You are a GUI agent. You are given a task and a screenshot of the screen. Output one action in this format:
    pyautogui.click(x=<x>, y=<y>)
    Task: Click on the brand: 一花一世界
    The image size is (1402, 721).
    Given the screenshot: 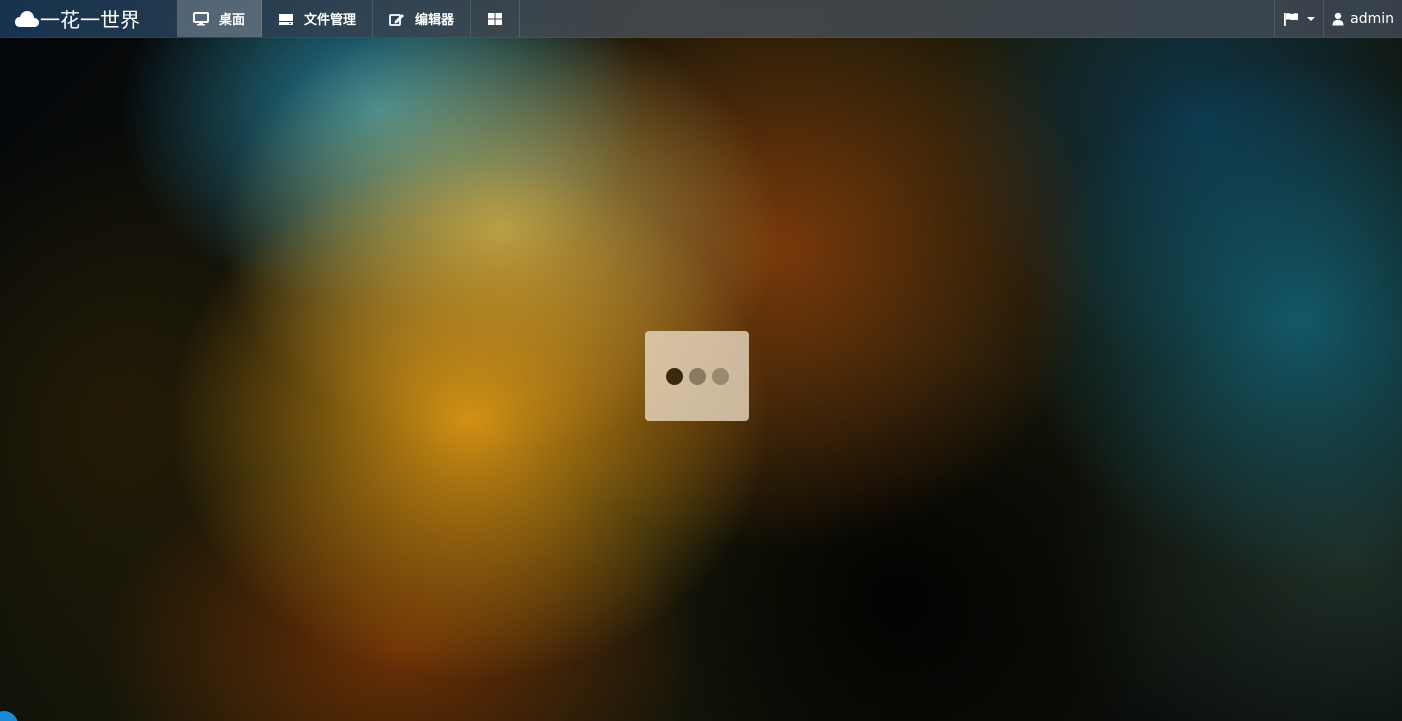 What is the action you would take?
    pyautogui.click(x=88, y=18)
    